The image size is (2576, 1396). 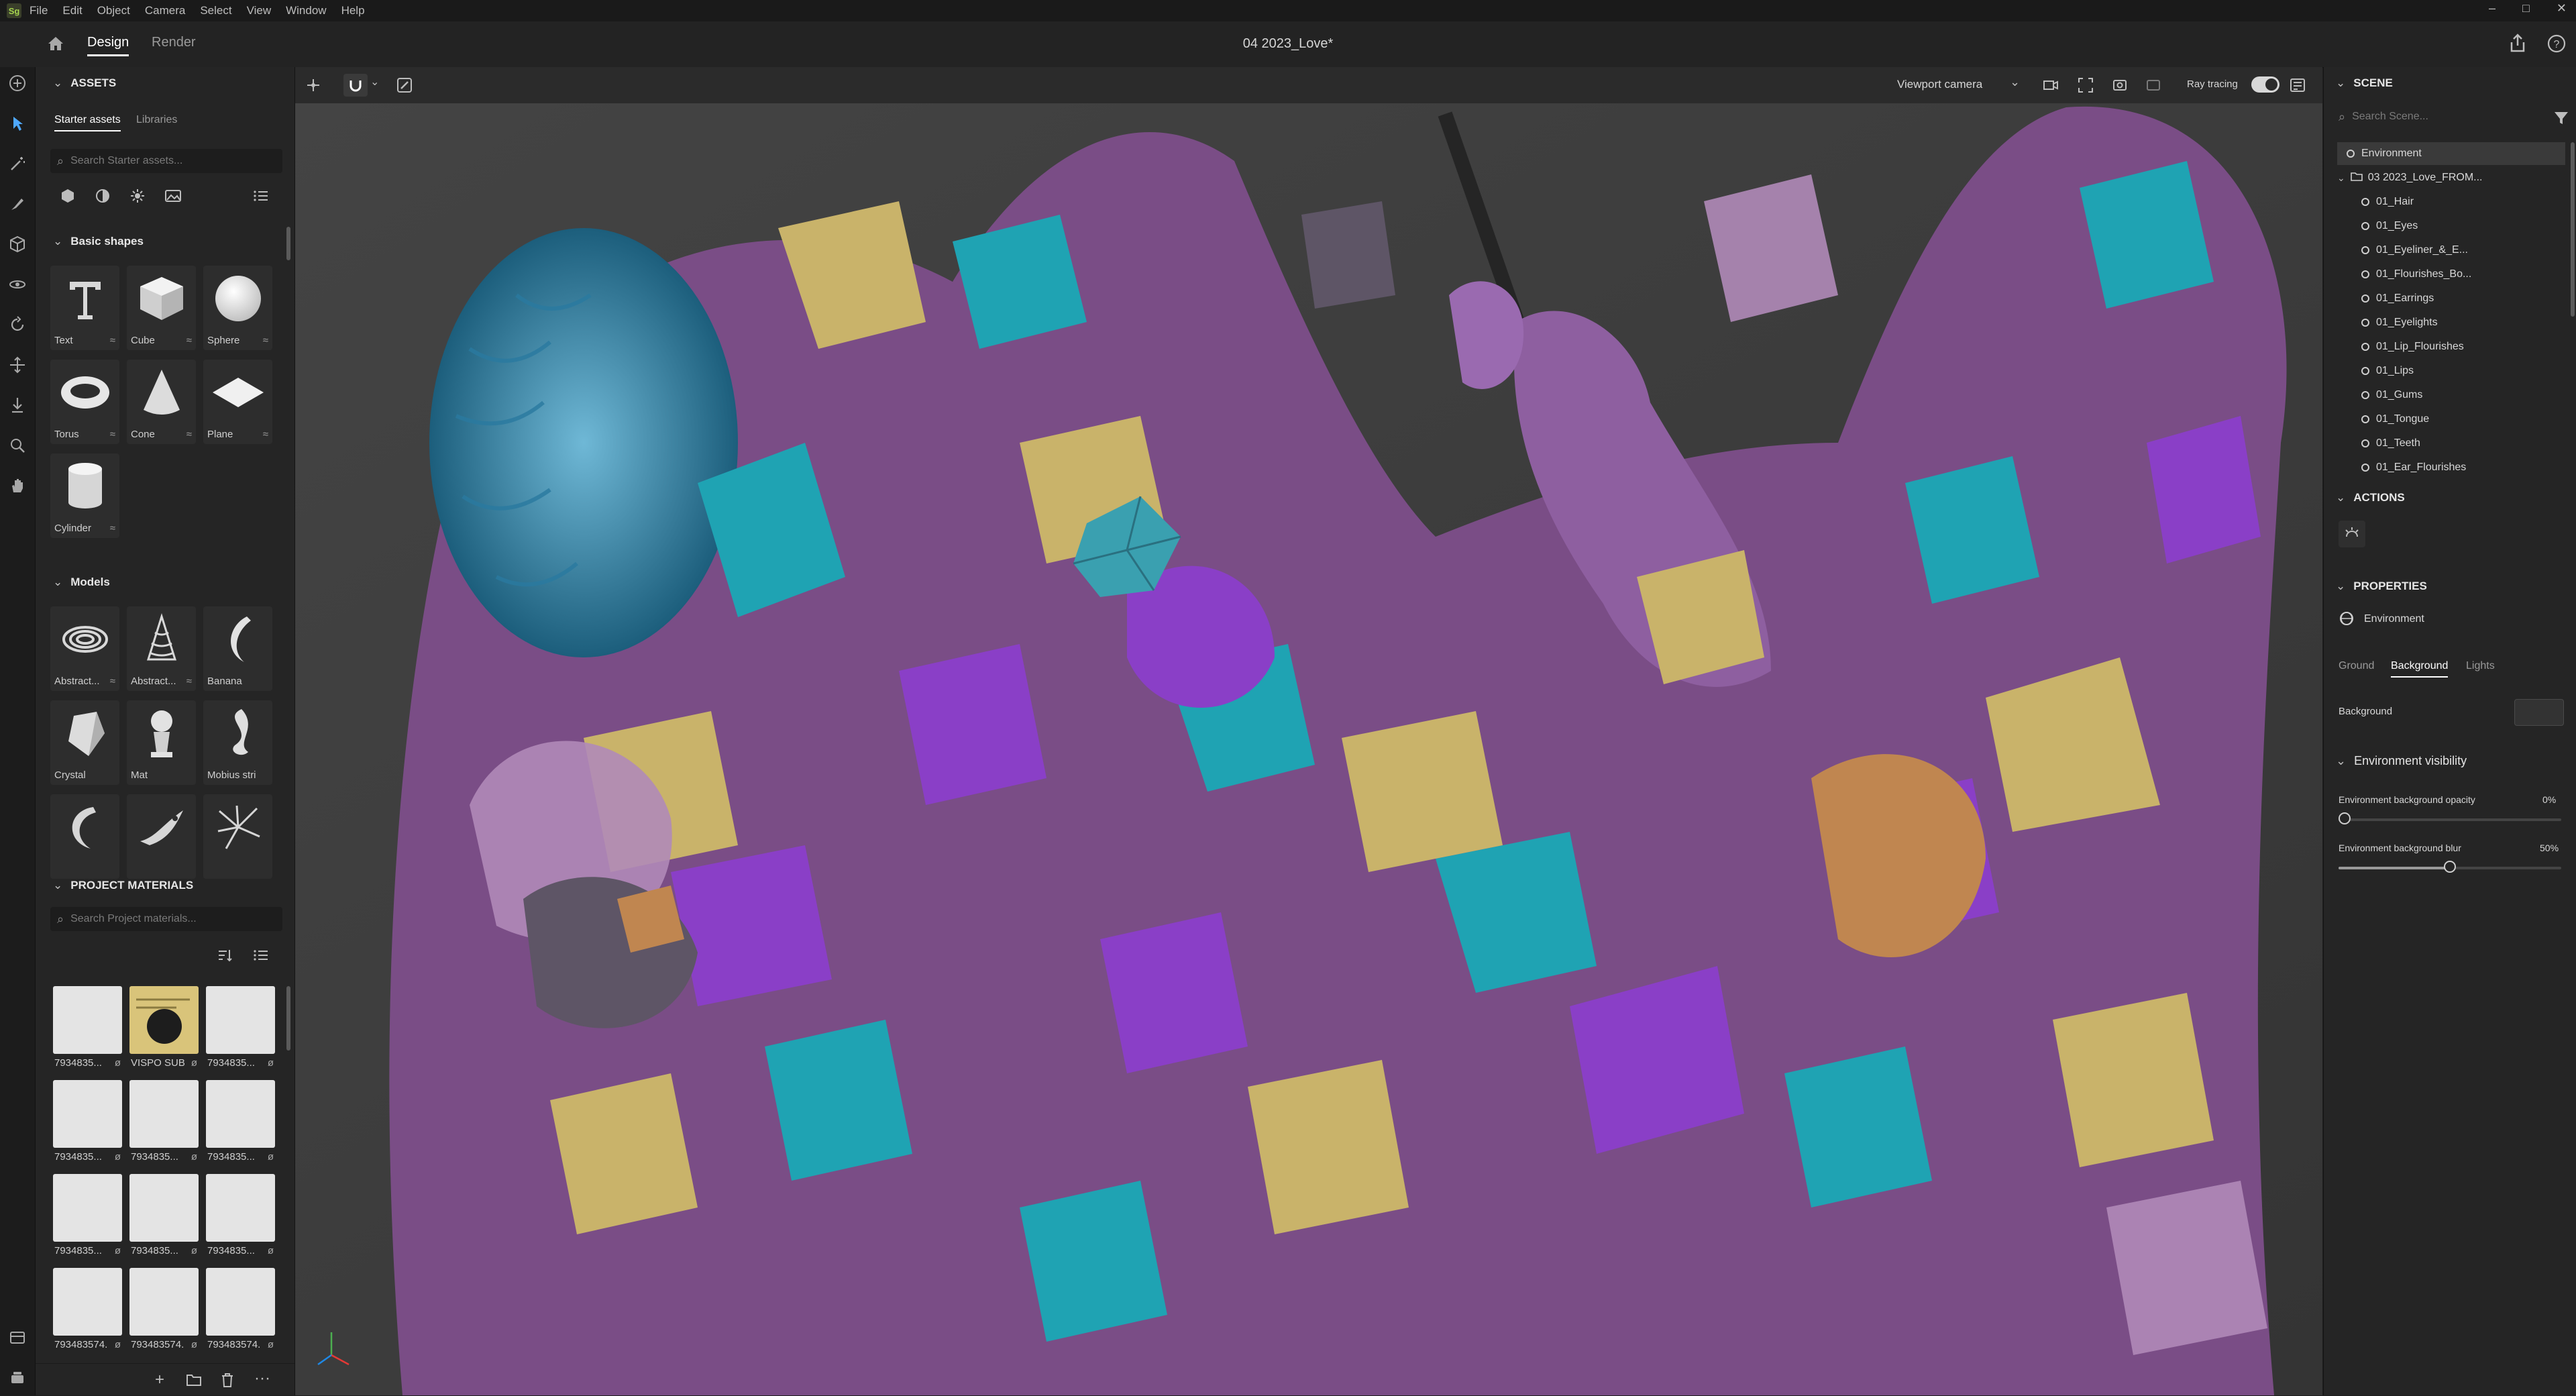 I want to click on opacity-slider, so click(x=2450, y=818).